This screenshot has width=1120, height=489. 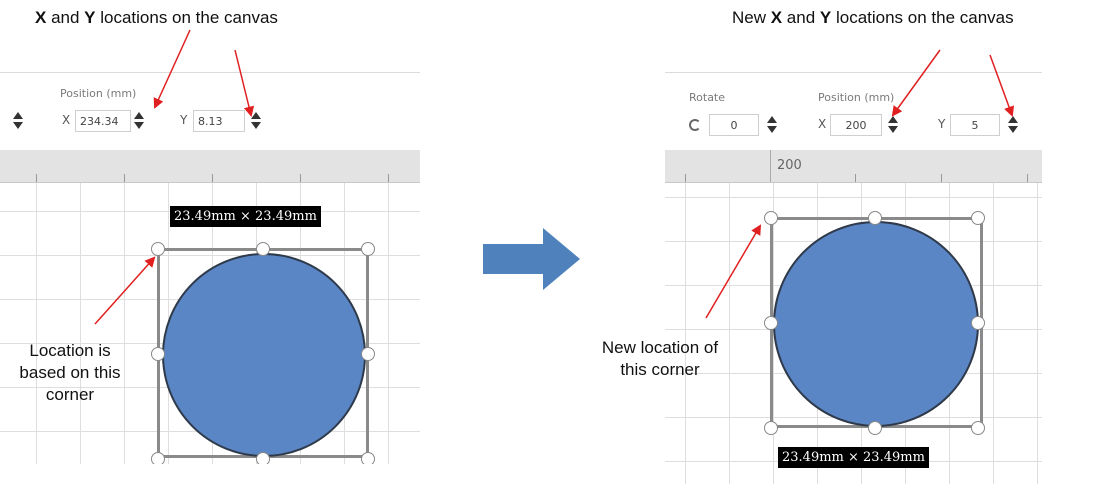 What do you see at coordinates (734, 125) in the screenshot?
I see `rotate-field: 0` at bounding box center [734, 125].